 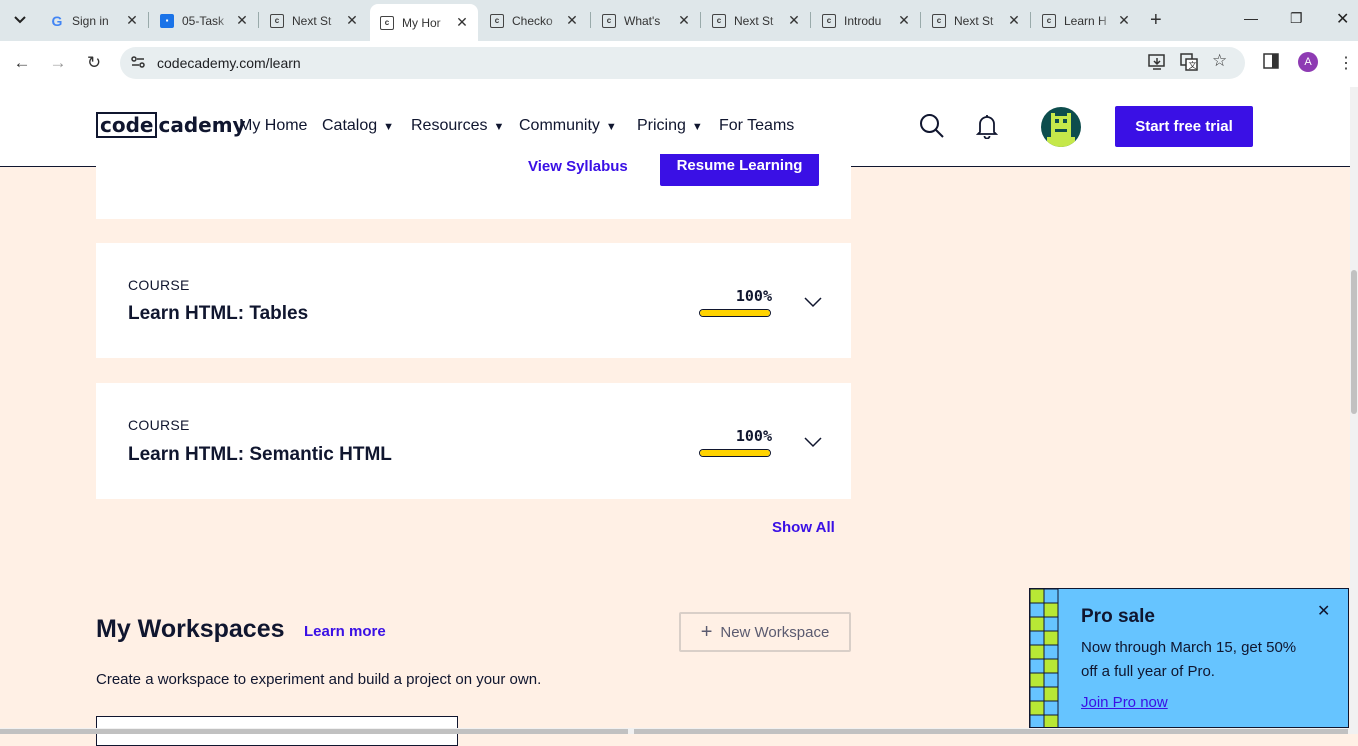 What do you see at coordinates (991, 731) in the screenshot?
I see `horizontal-scroll-track-right` at bounding box center [991, 731].